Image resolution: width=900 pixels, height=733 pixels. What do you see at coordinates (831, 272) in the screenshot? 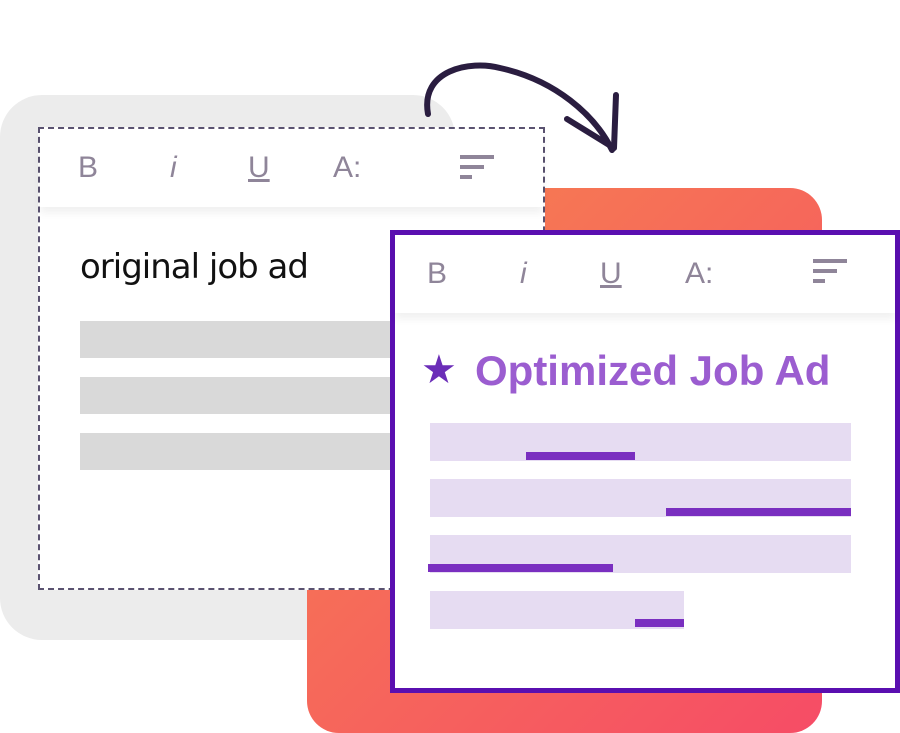
I see `align-icon` at bounding box center [831, 272].